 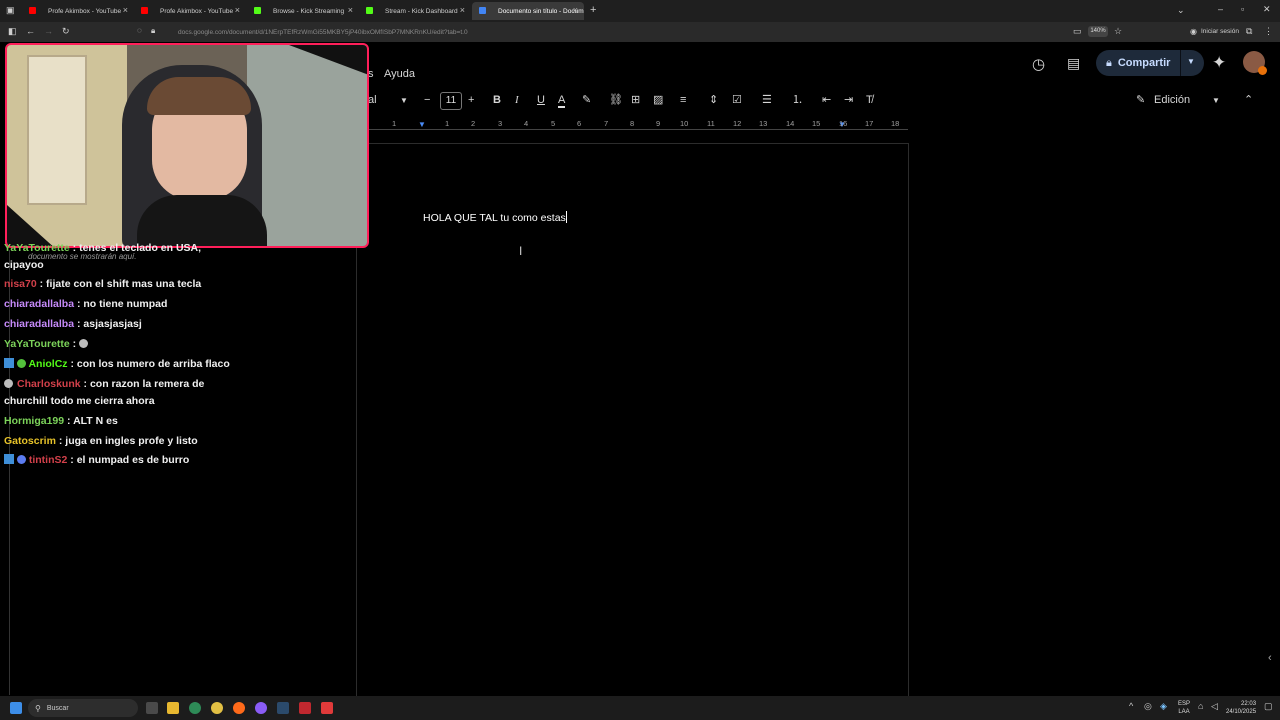 I want to click on clock: 22:03 24/10/2025, so click(x=1241, y=708).